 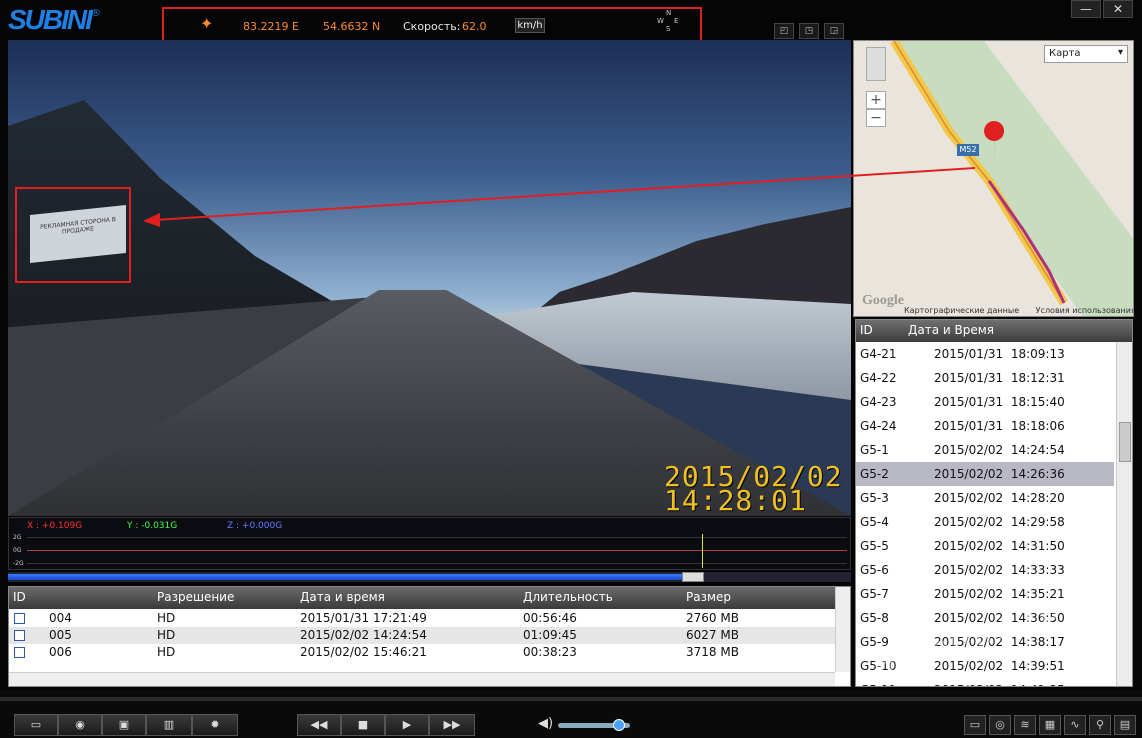 What do you see at coordinates (345, 577) in the screenshot?
I see `progress-fill` at bounding box center [345, 577].